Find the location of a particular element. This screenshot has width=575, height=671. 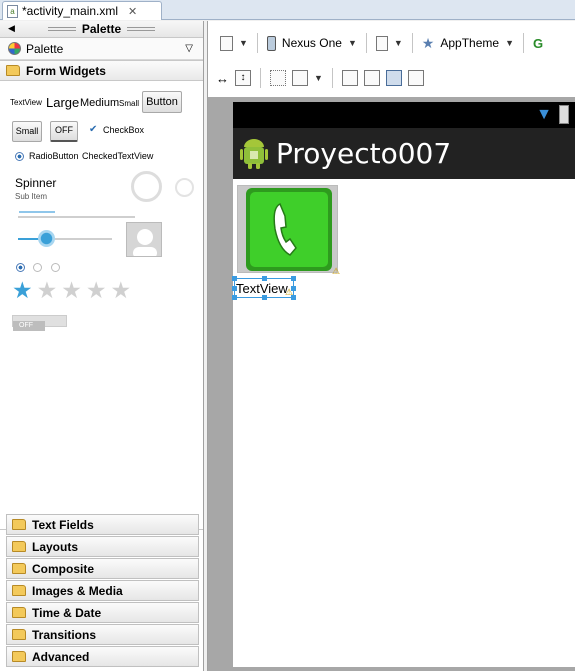

editor-tab-label: *activity_main.xml is located at coordinates (70, 11).